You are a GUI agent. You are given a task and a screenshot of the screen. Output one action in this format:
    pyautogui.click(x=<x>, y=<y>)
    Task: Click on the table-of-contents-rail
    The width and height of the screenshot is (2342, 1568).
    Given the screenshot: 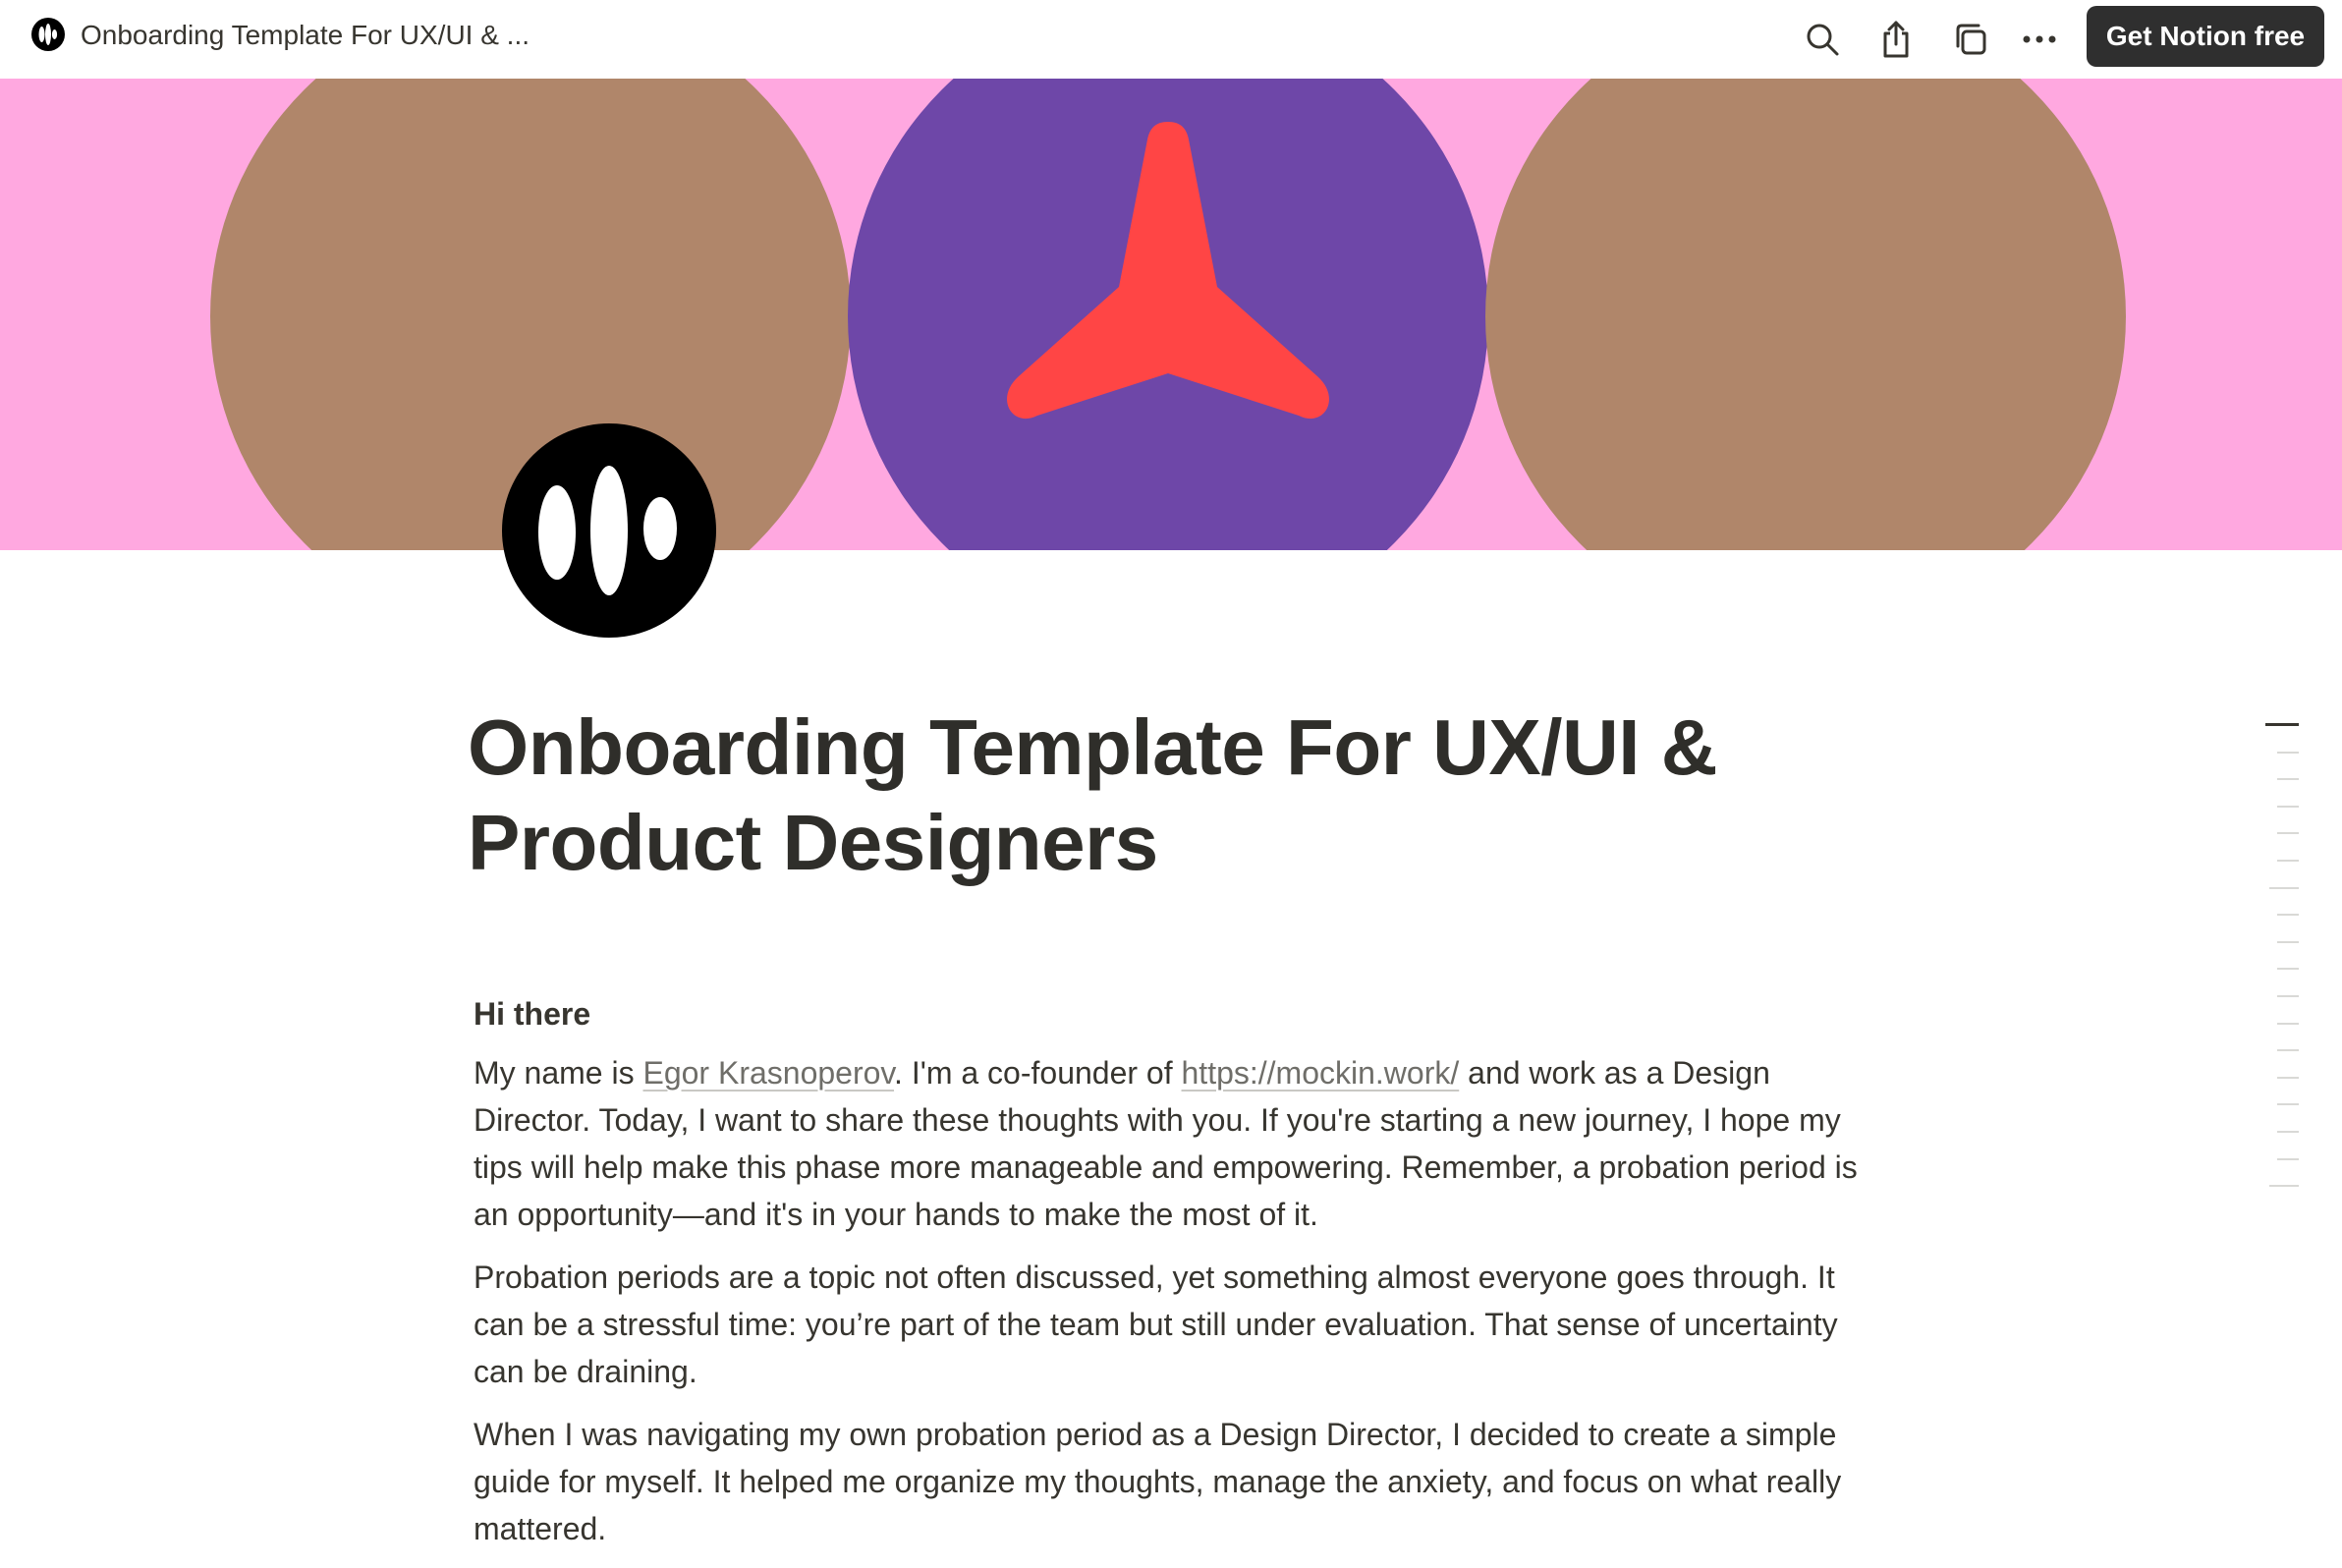 What is the action you would take?
    pyautogui.click(x=2279, y=967)
    